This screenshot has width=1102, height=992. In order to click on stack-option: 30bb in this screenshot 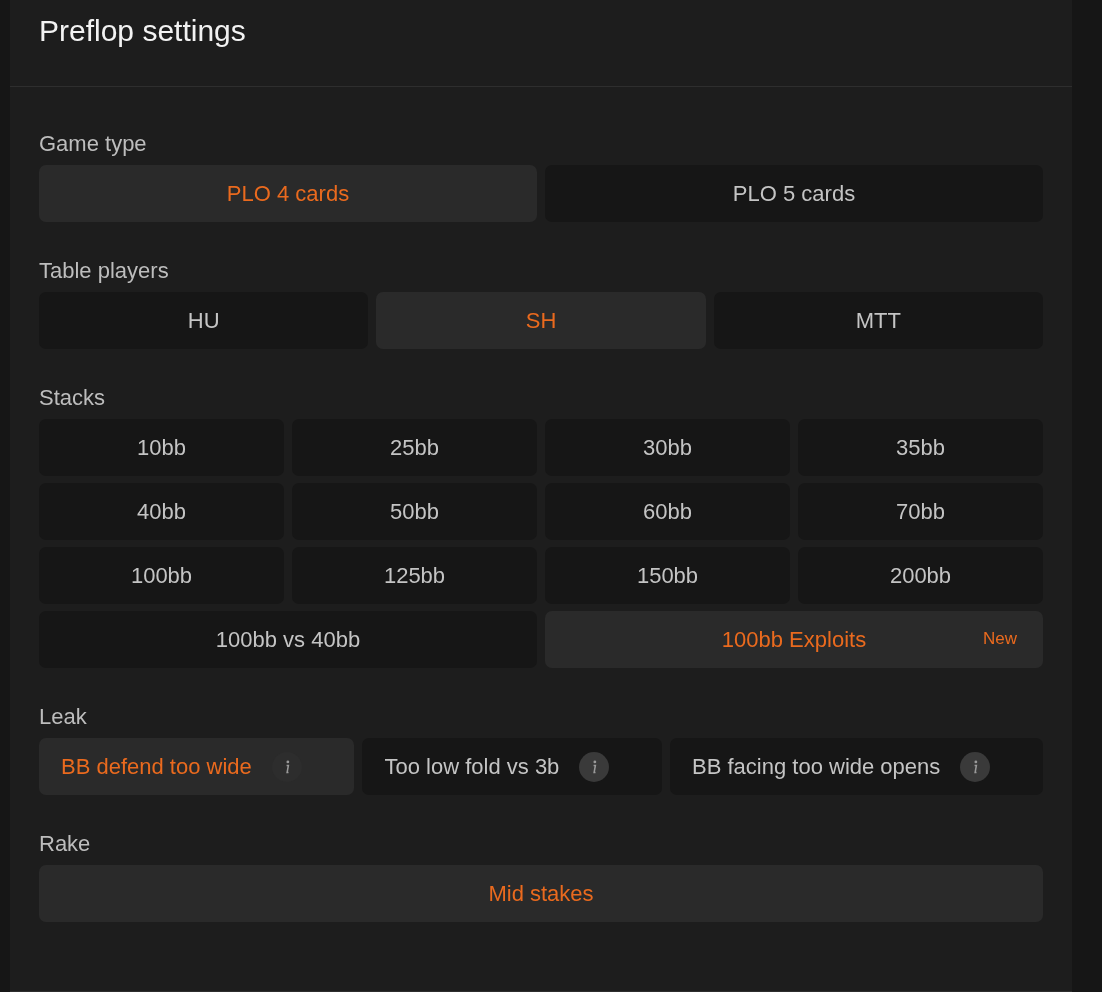, I will do `click(667, 447)`.